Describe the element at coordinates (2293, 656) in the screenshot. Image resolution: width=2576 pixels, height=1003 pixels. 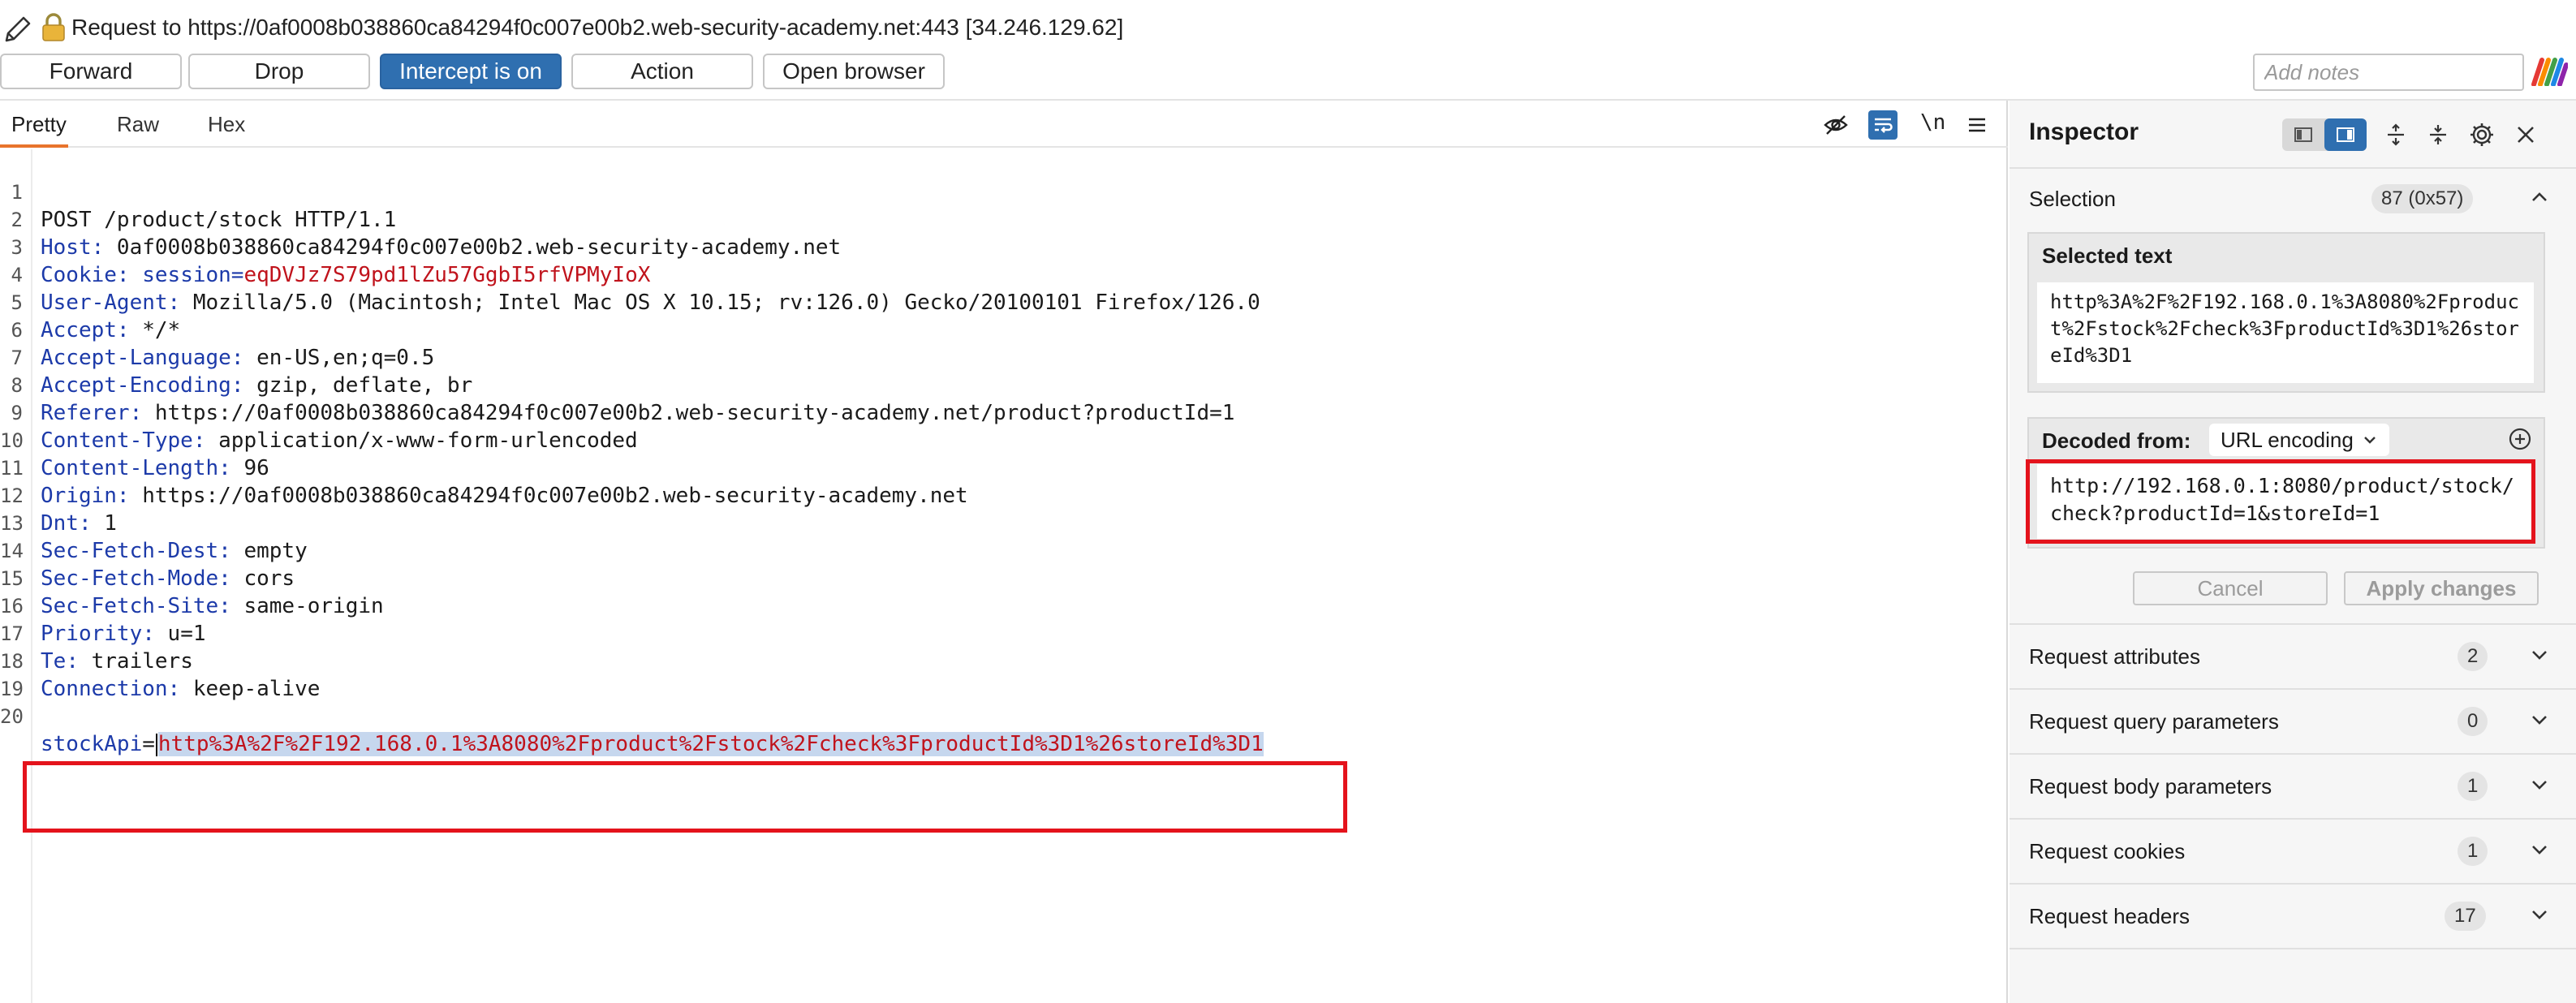
I see `section-request-attributes: Request attributes 2` at that location.